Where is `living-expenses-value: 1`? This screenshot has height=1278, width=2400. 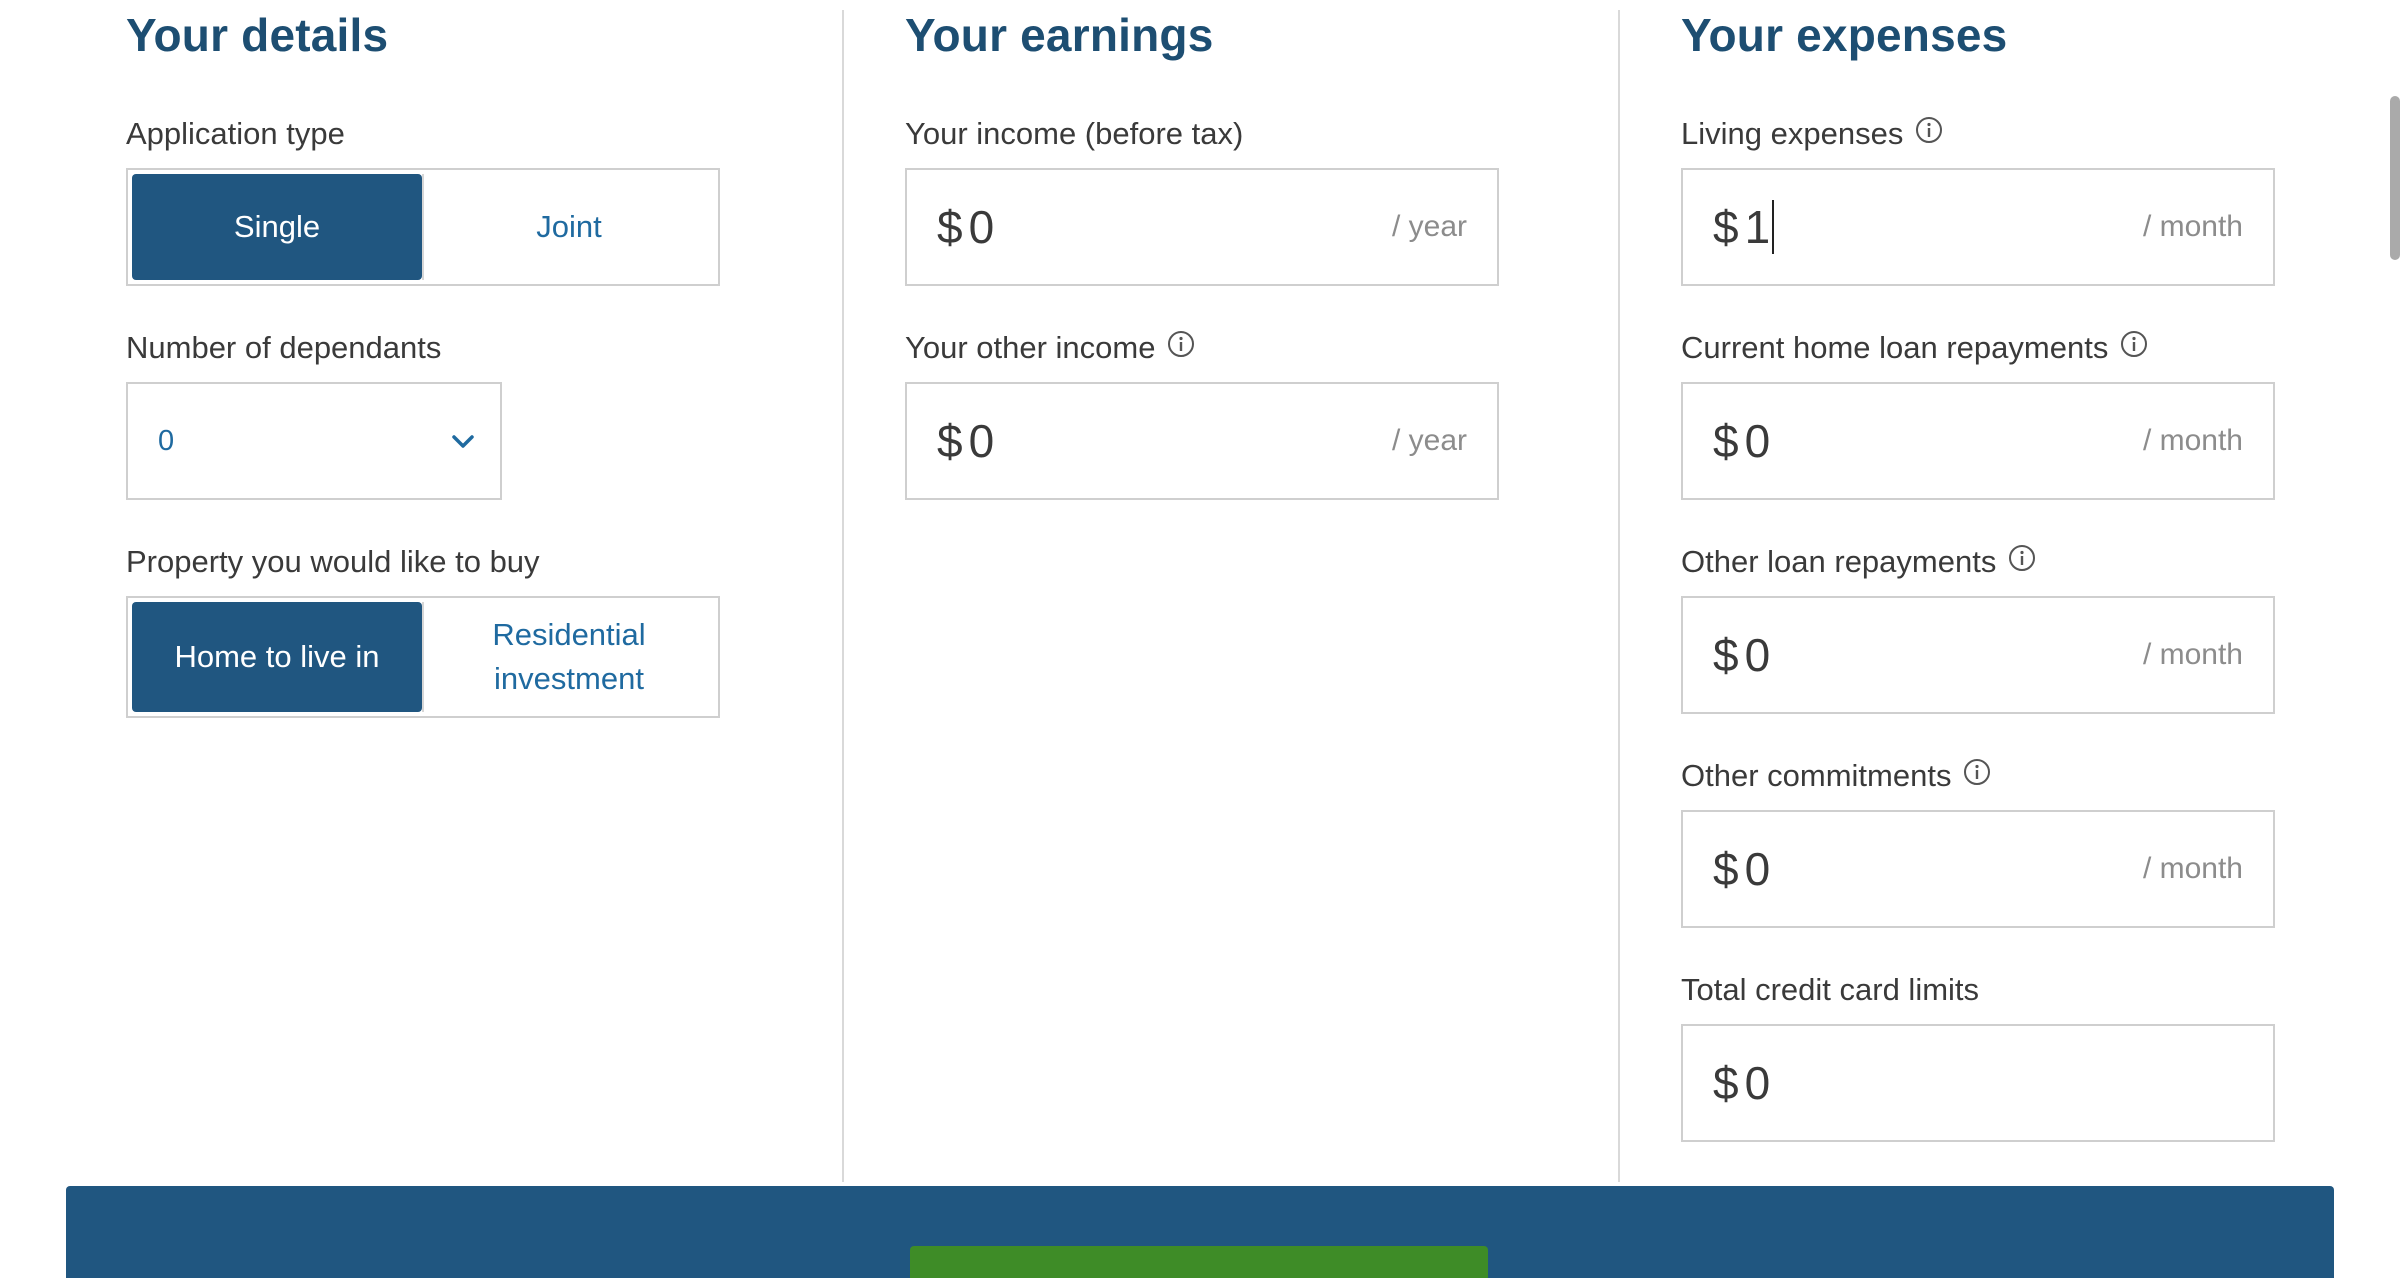 living-expenses-value: 1 is located at coordinates (1757, 227).